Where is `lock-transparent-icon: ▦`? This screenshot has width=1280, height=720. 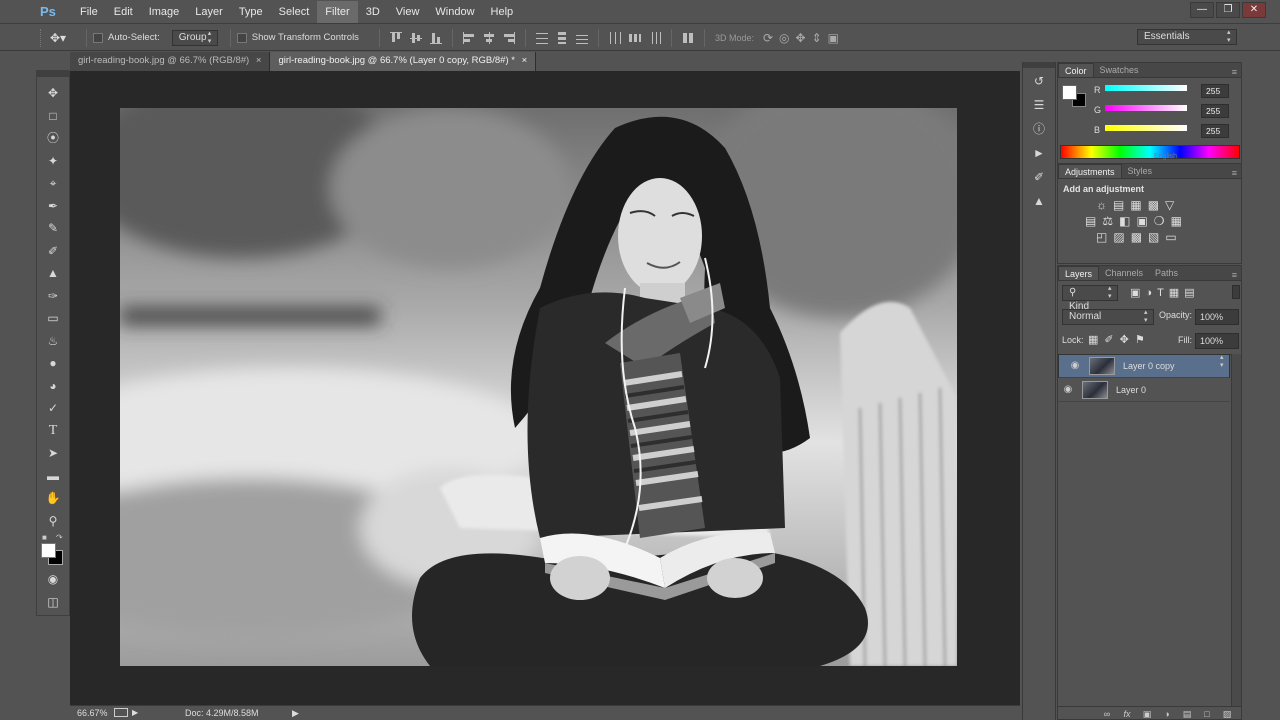
lock-transparent-icon: ▦ is located at coordinates (1096, 340).